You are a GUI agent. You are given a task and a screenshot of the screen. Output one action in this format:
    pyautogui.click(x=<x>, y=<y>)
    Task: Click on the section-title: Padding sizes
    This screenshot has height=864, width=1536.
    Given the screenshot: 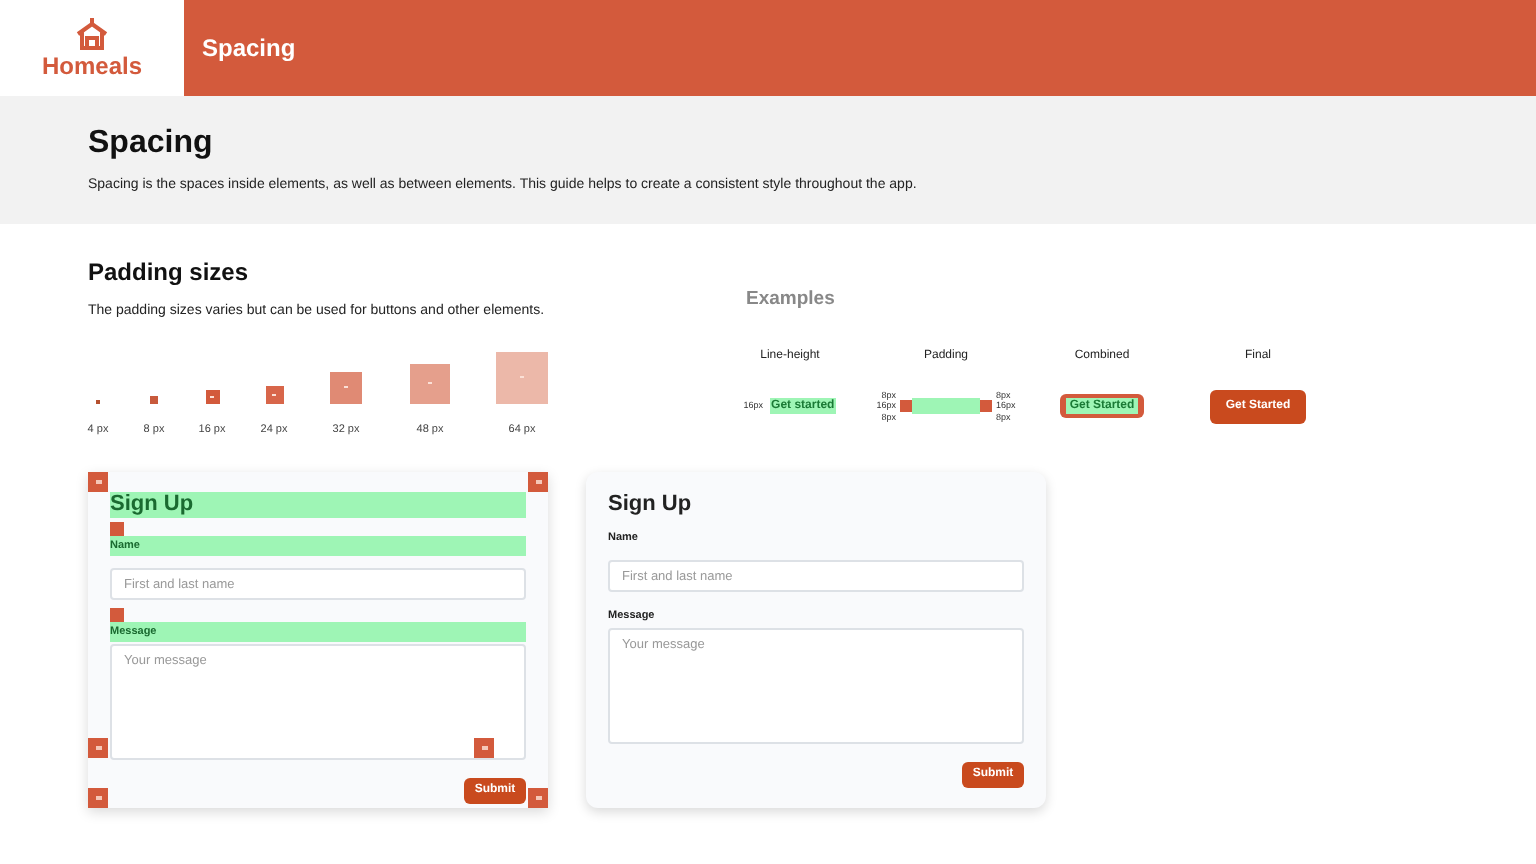 What is the action you would take?
    pyautogui.click(x=169, y=272)
    